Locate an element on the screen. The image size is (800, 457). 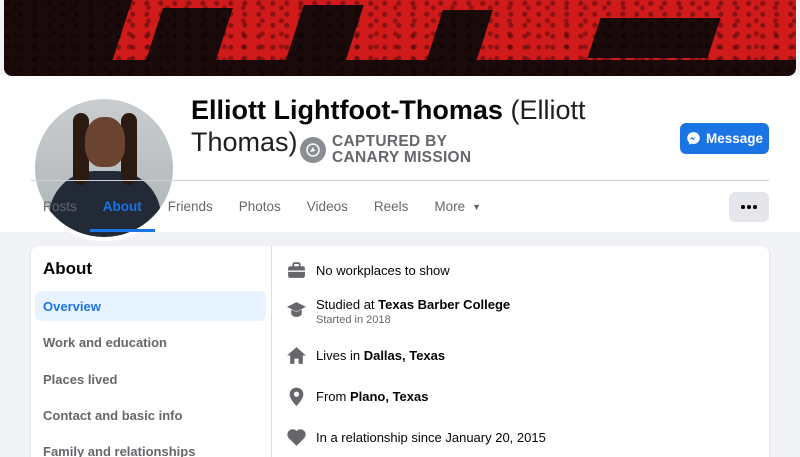
message-button-label: Message is located at coordinates (734, 138).